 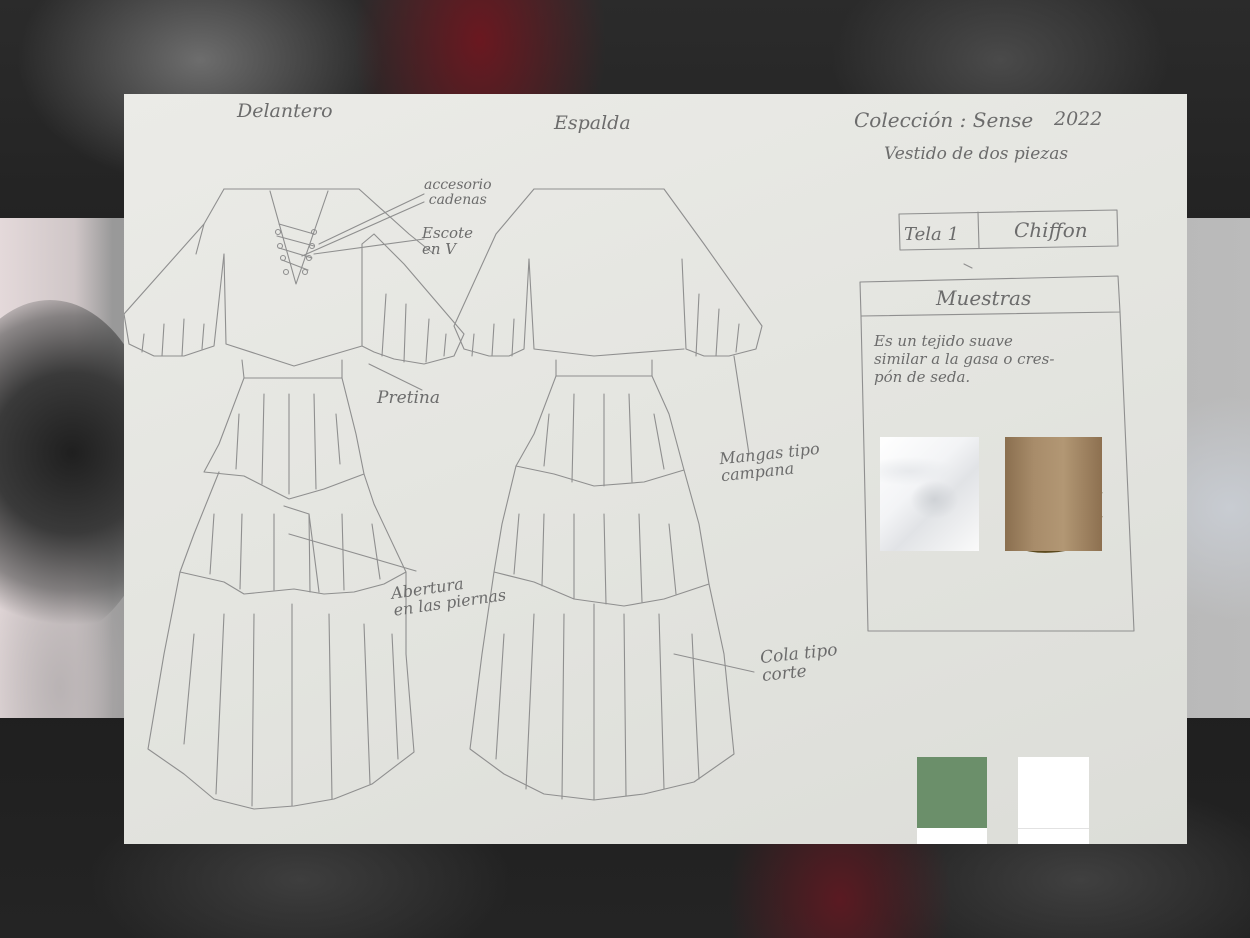 What do you see at coordinates (929, 494) in the screenshot?
I see `white-chiffon-sample` at bounding box center [929, 494].